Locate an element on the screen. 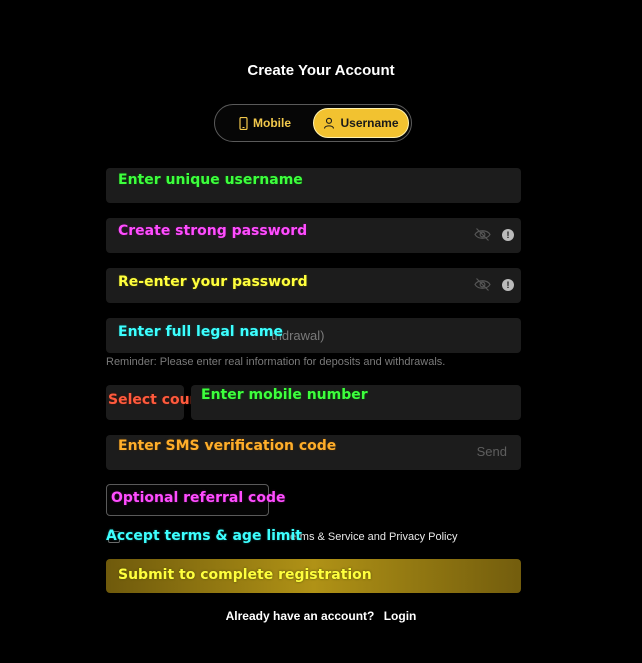  tab-username-label: Username is located at coordinates (369, 123).